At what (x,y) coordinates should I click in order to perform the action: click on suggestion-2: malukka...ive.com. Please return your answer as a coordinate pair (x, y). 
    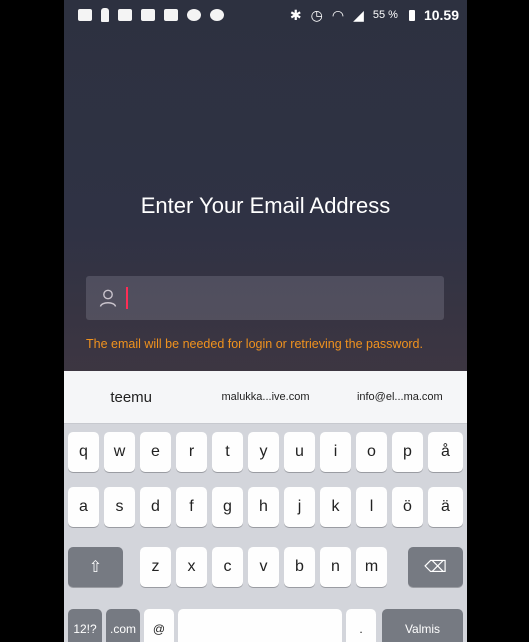
    Looking at the image, I should click on (265, 397).